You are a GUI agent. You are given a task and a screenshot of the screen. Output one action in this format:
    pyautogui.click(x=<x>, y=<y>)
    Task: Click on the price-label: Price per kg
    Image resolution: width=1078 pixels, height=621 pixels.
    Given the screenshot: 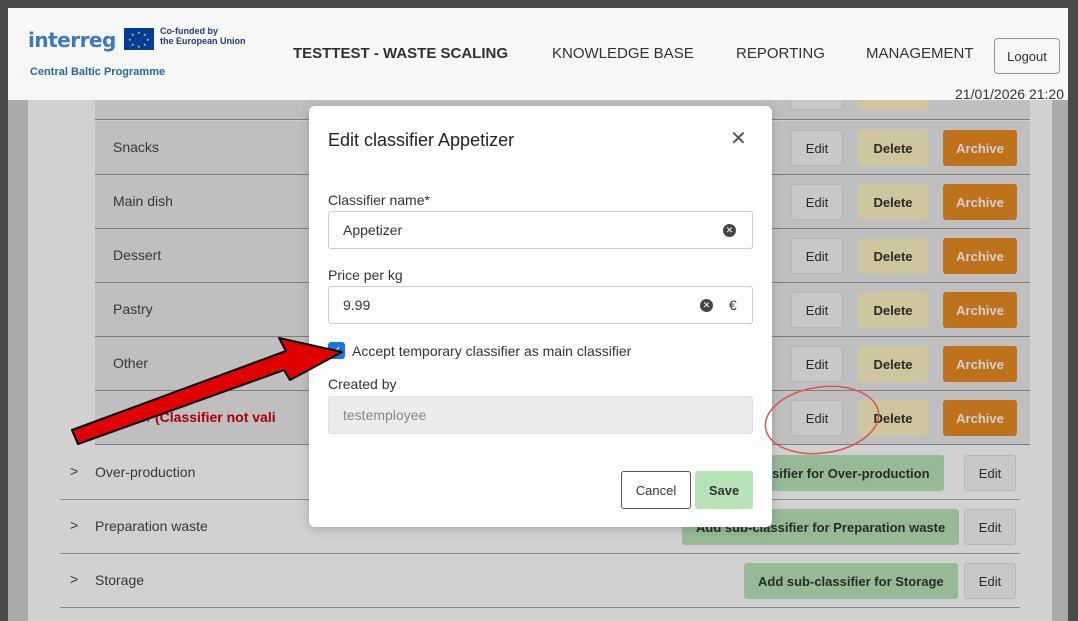 What is the action you would take?
    pyautogui.click(x=365, y=275)
    